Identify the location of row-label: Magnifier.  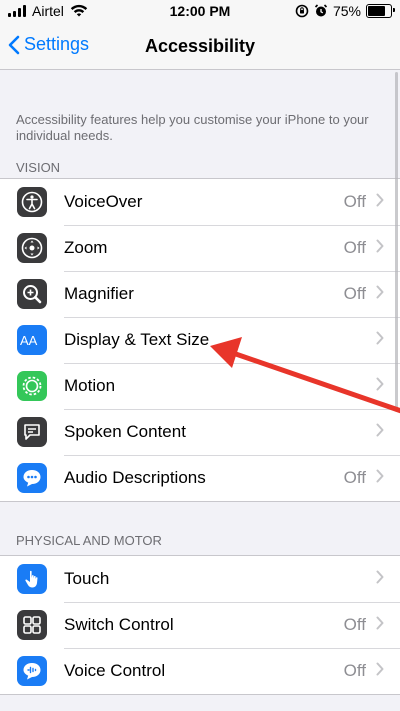
(99, 293).